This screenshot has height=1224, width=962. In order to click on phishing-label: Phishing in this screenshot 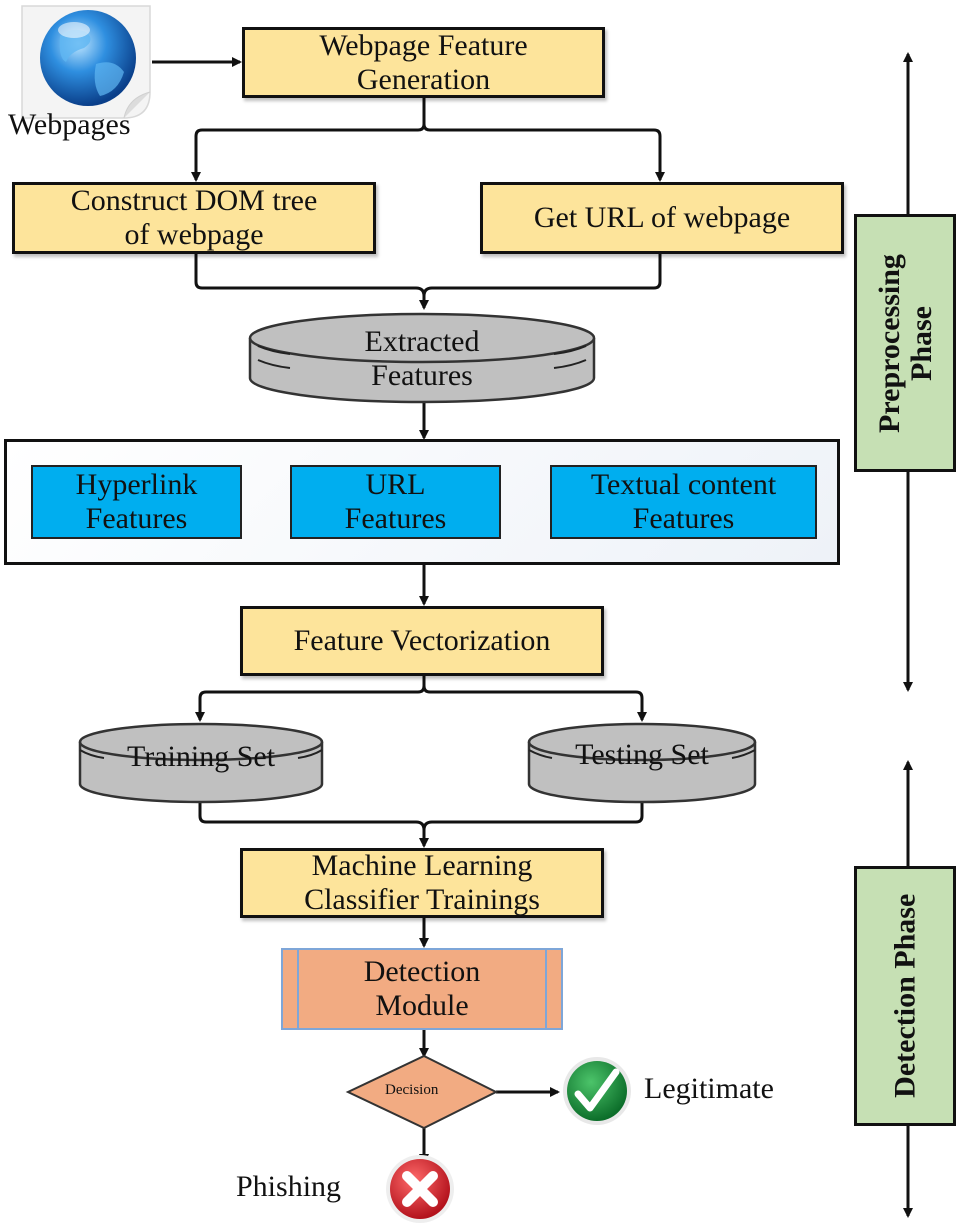, I will do `click(289, 1186)`.